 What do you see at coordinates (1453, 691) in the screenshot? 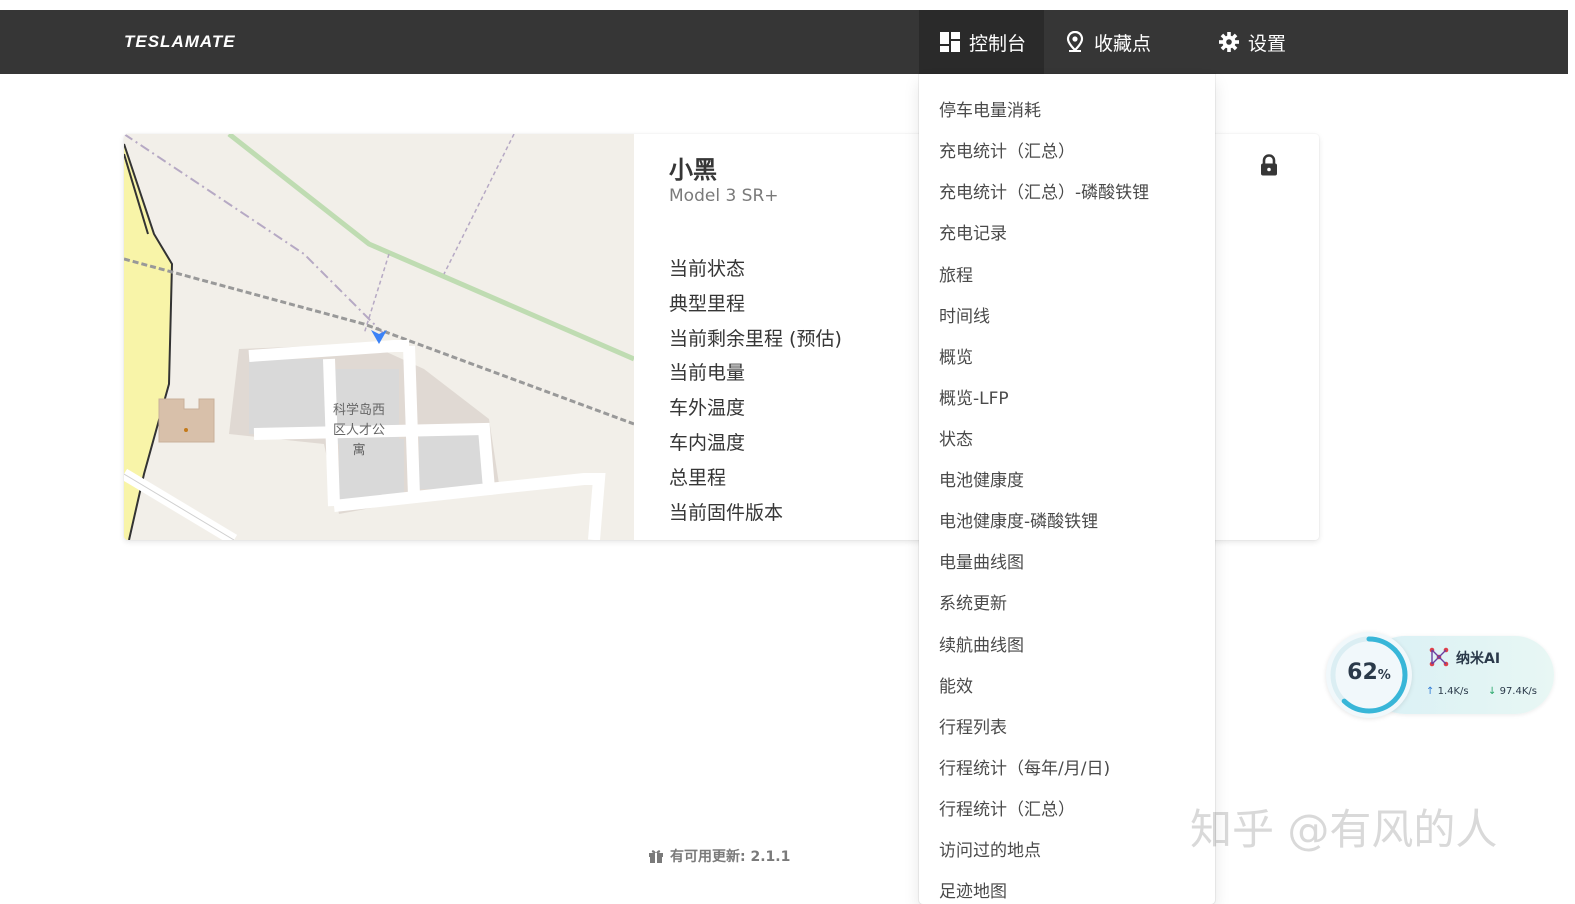
I see `upload-speed-value: 1.4K/s` at bounding box center [1453, 691].